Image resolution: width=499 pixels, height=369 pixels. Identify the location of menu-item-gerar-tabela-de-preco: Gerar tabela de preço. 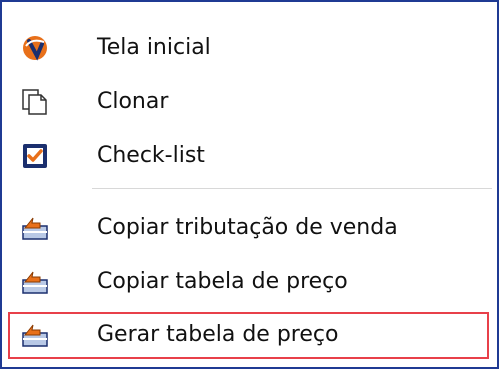
(249, 335).